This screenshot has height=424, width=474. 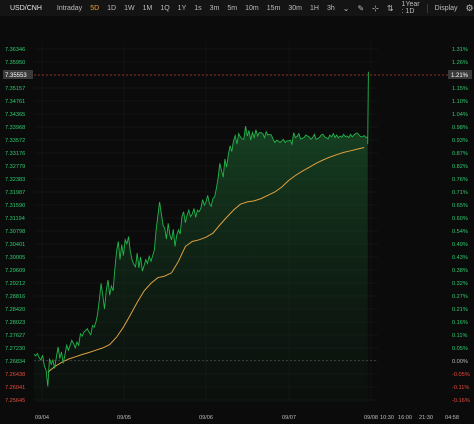 I want to click on x-tick-label: 09/04, so click(x=42, y=418).